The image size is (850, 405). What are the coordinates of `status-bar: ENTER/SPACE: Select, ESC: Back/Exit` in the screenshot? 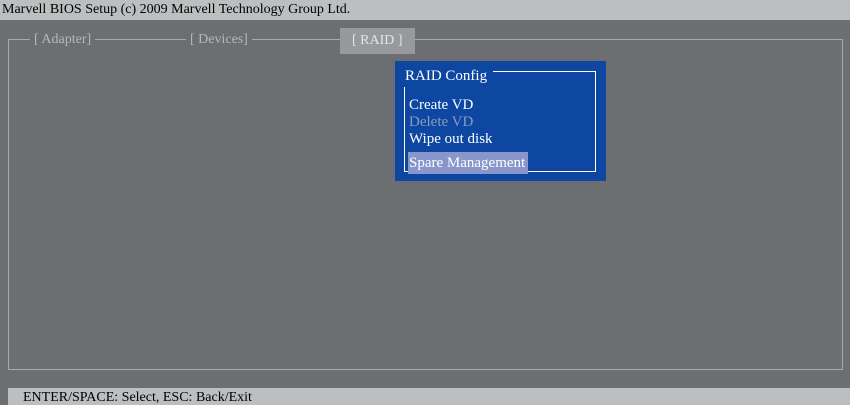 It's located at (429, 396).